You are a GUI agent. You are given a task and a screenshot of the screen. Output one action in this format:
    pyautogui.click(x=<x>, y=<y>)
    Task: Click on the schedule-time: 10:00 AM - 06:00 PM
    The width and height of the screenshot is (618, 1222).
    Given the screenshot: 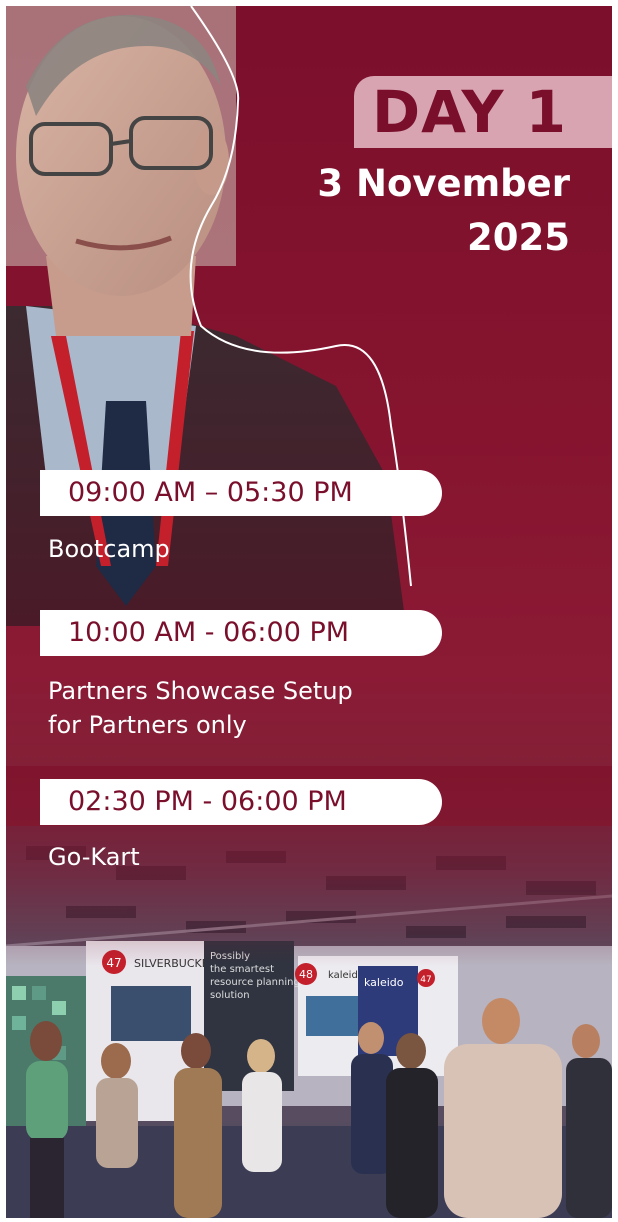 What is the action you would take?
    pyautogui.click(x=209, y=632)
    